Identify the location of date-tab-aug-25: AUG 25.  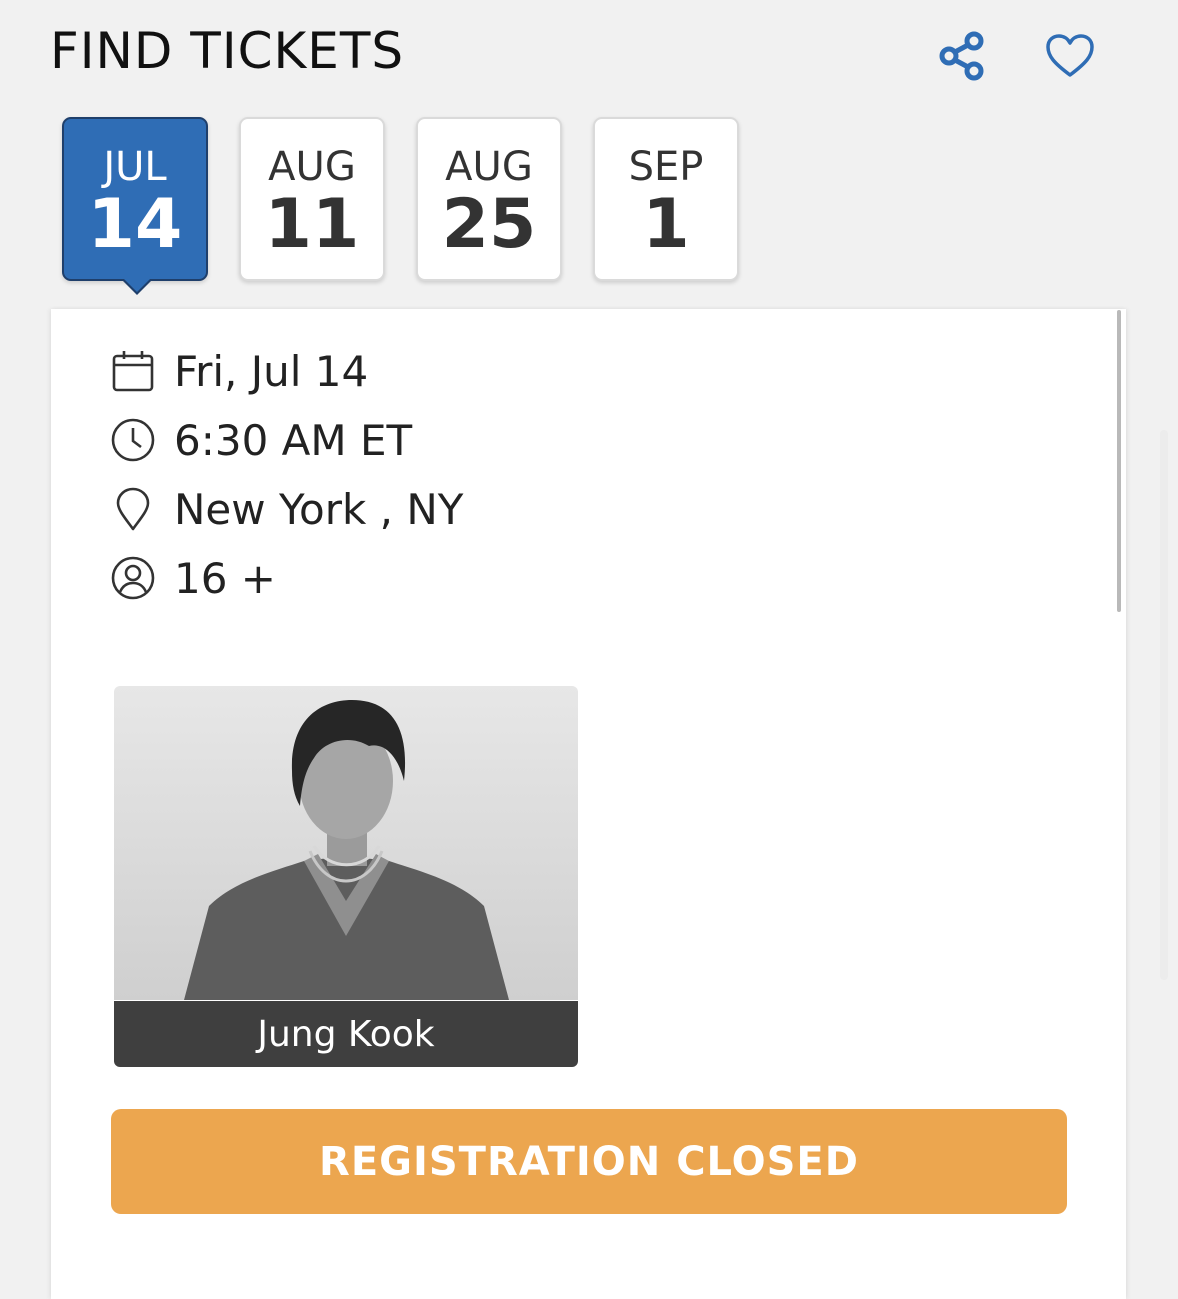
(489, 199).